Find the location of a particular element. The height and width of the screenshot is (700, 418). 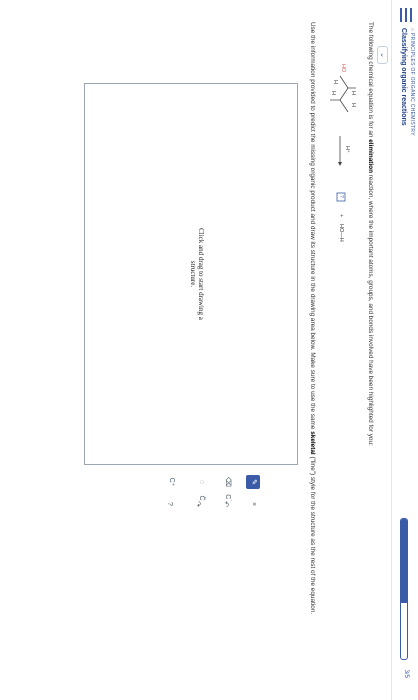

progress-bar is located at coordinates (404, 589).